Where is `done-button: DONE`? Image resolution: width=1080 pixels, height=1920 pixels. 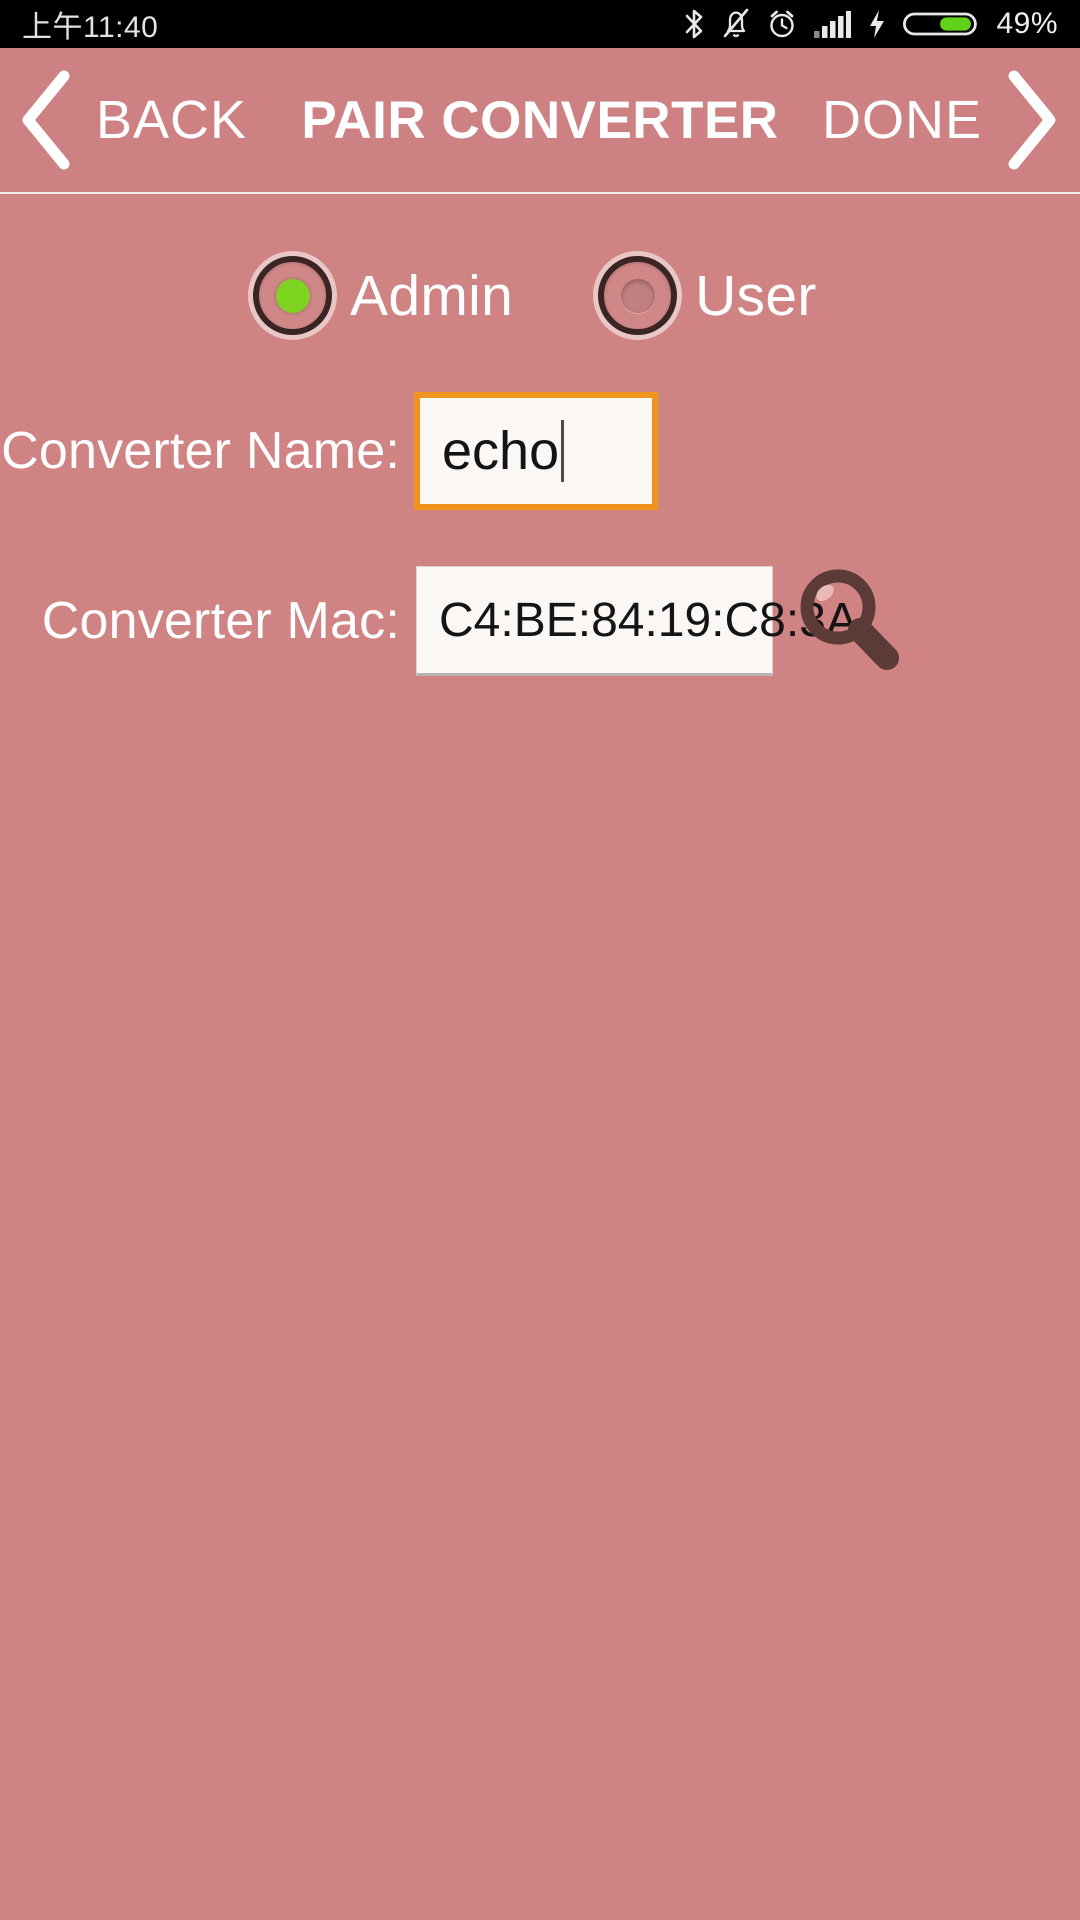 done-button: DONE is located at coordinates (944, 120).